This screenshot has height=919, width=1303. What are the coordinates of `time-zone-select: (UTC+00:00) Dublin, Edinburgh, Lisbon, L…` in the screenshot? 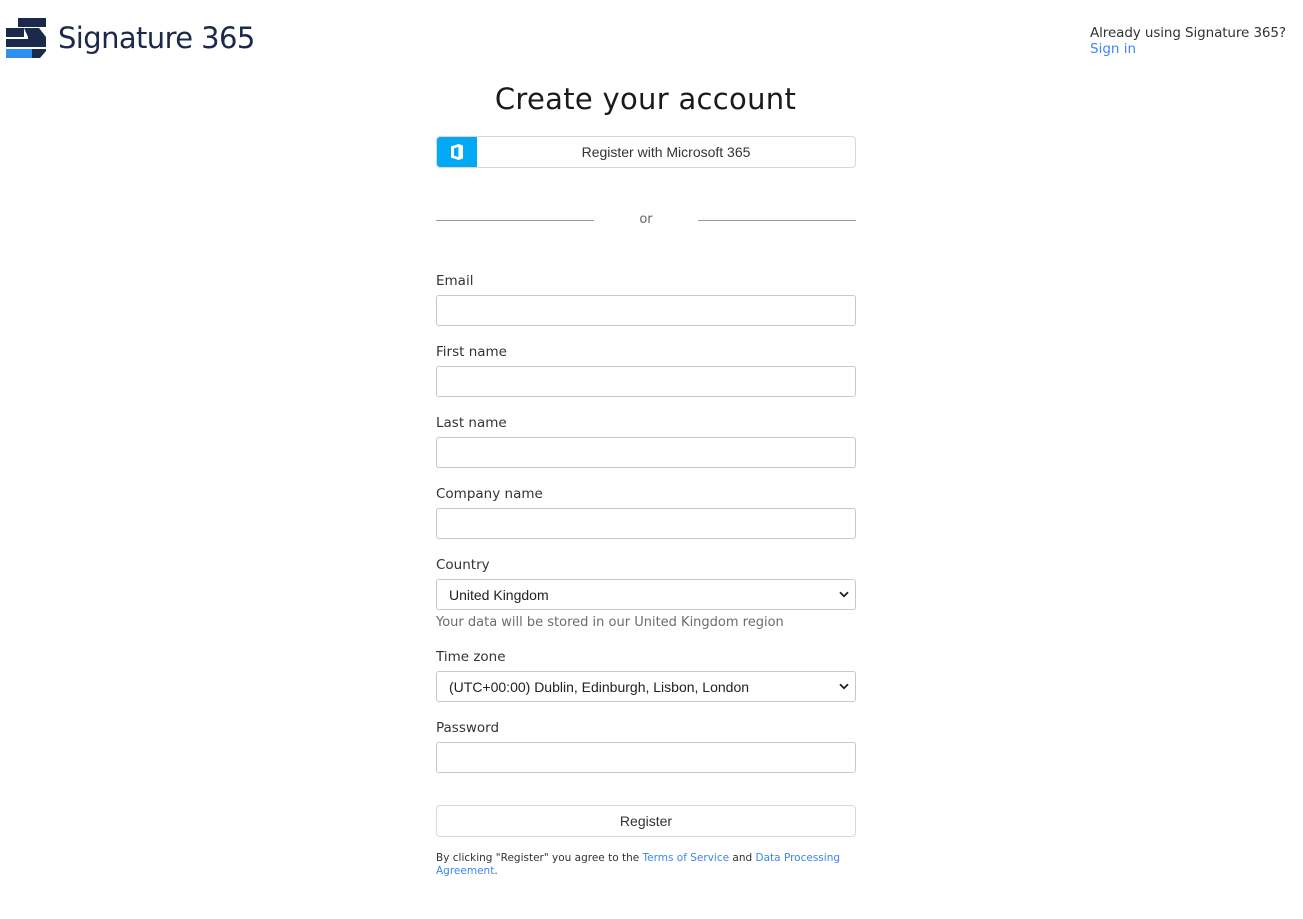 It's located at (646, 686).